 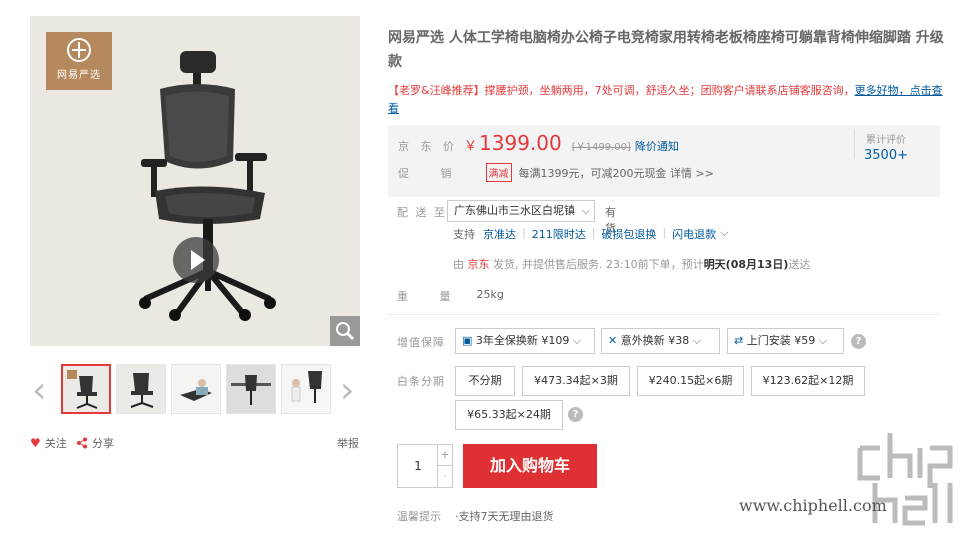 I want to click on weight-value: 25kg, so click(x=490, y=294).